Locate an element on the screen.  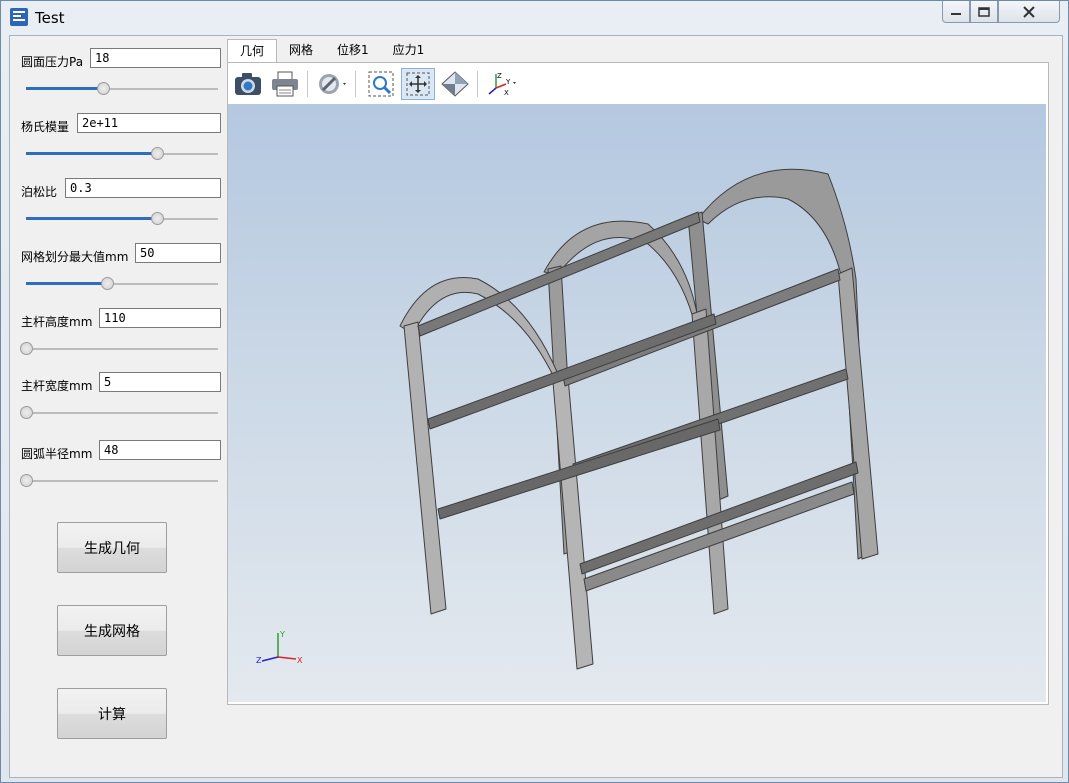
fit-all-button is located at coordinates (418, 83).